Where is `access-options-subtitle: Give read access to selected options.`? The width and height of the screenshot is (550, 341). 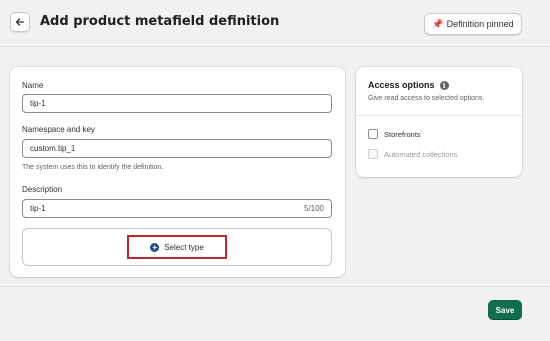 access-options-subtitle: Give read access to selected options. is located at coordinates (426, 98).